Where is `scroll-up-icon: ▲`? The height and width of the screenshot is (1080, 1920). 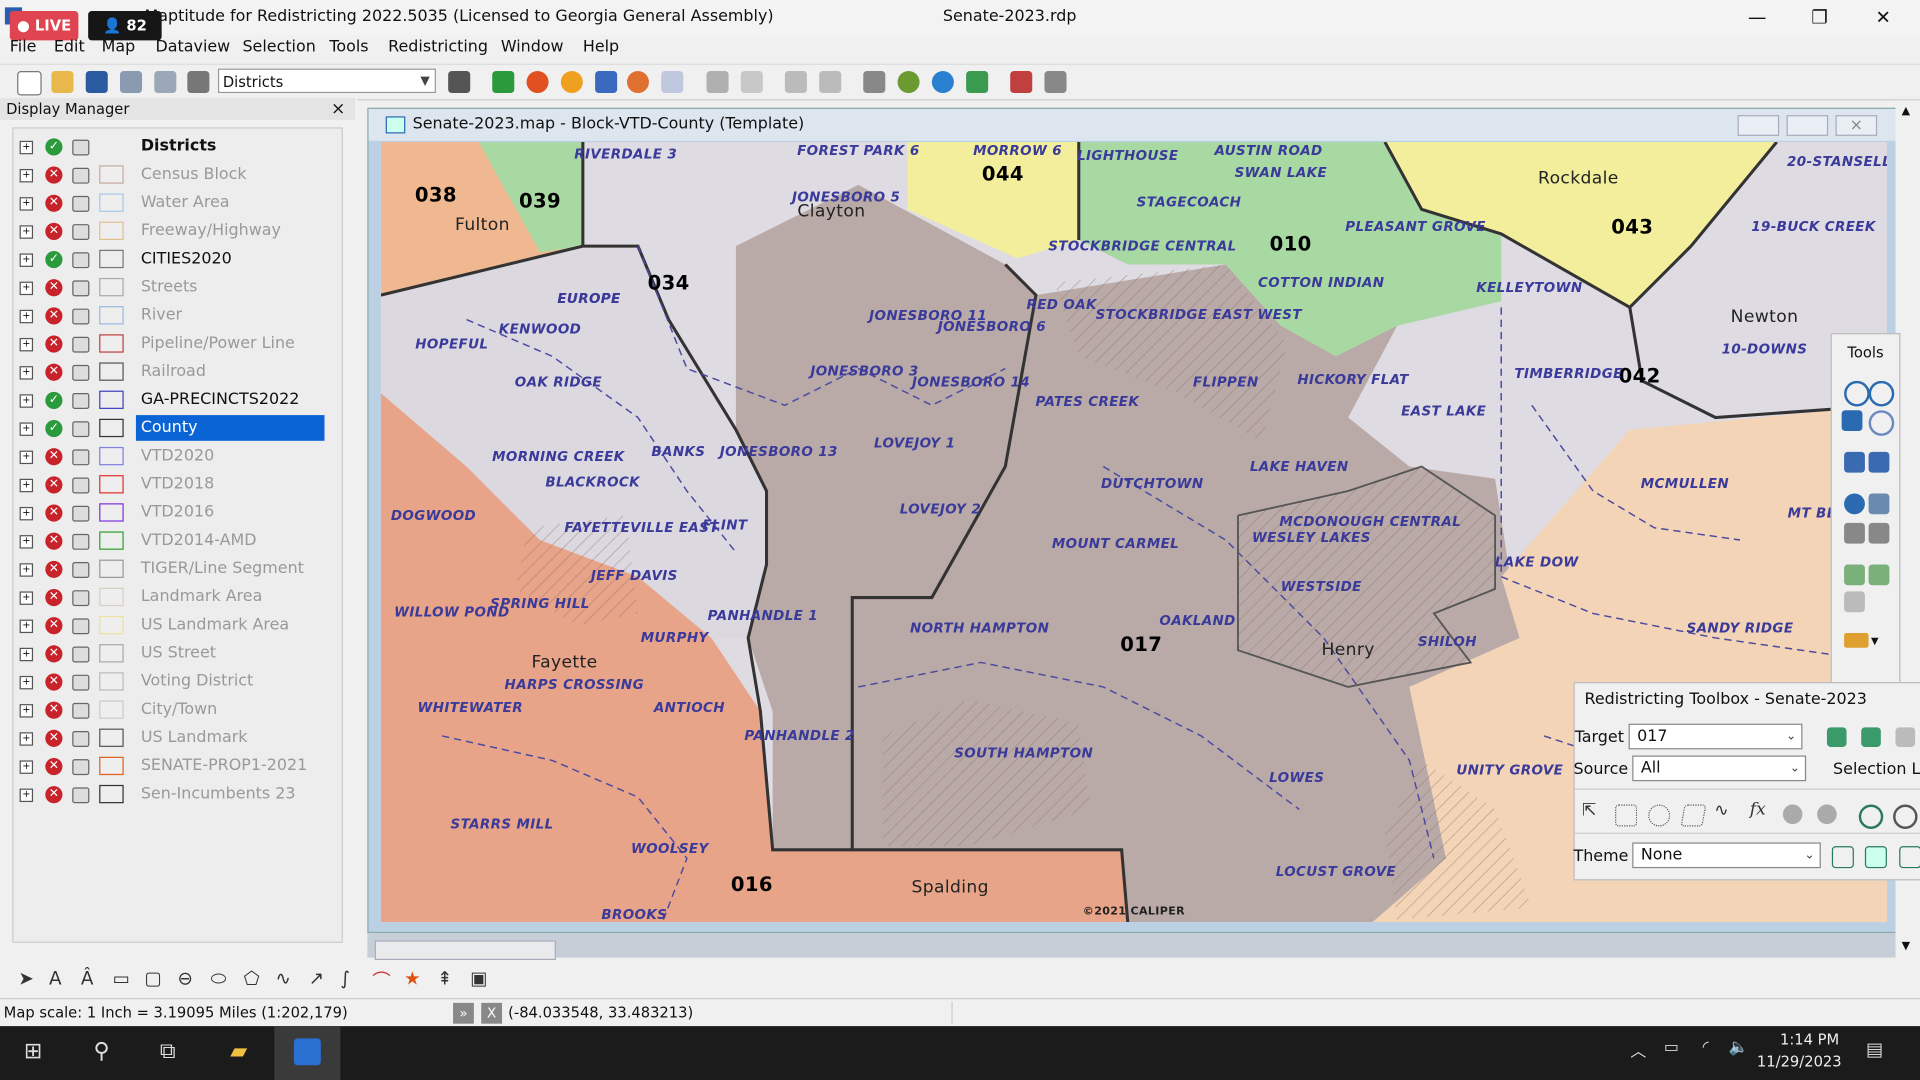 scroll-up-icon: ▲ is located at coordinates (1906, 111).